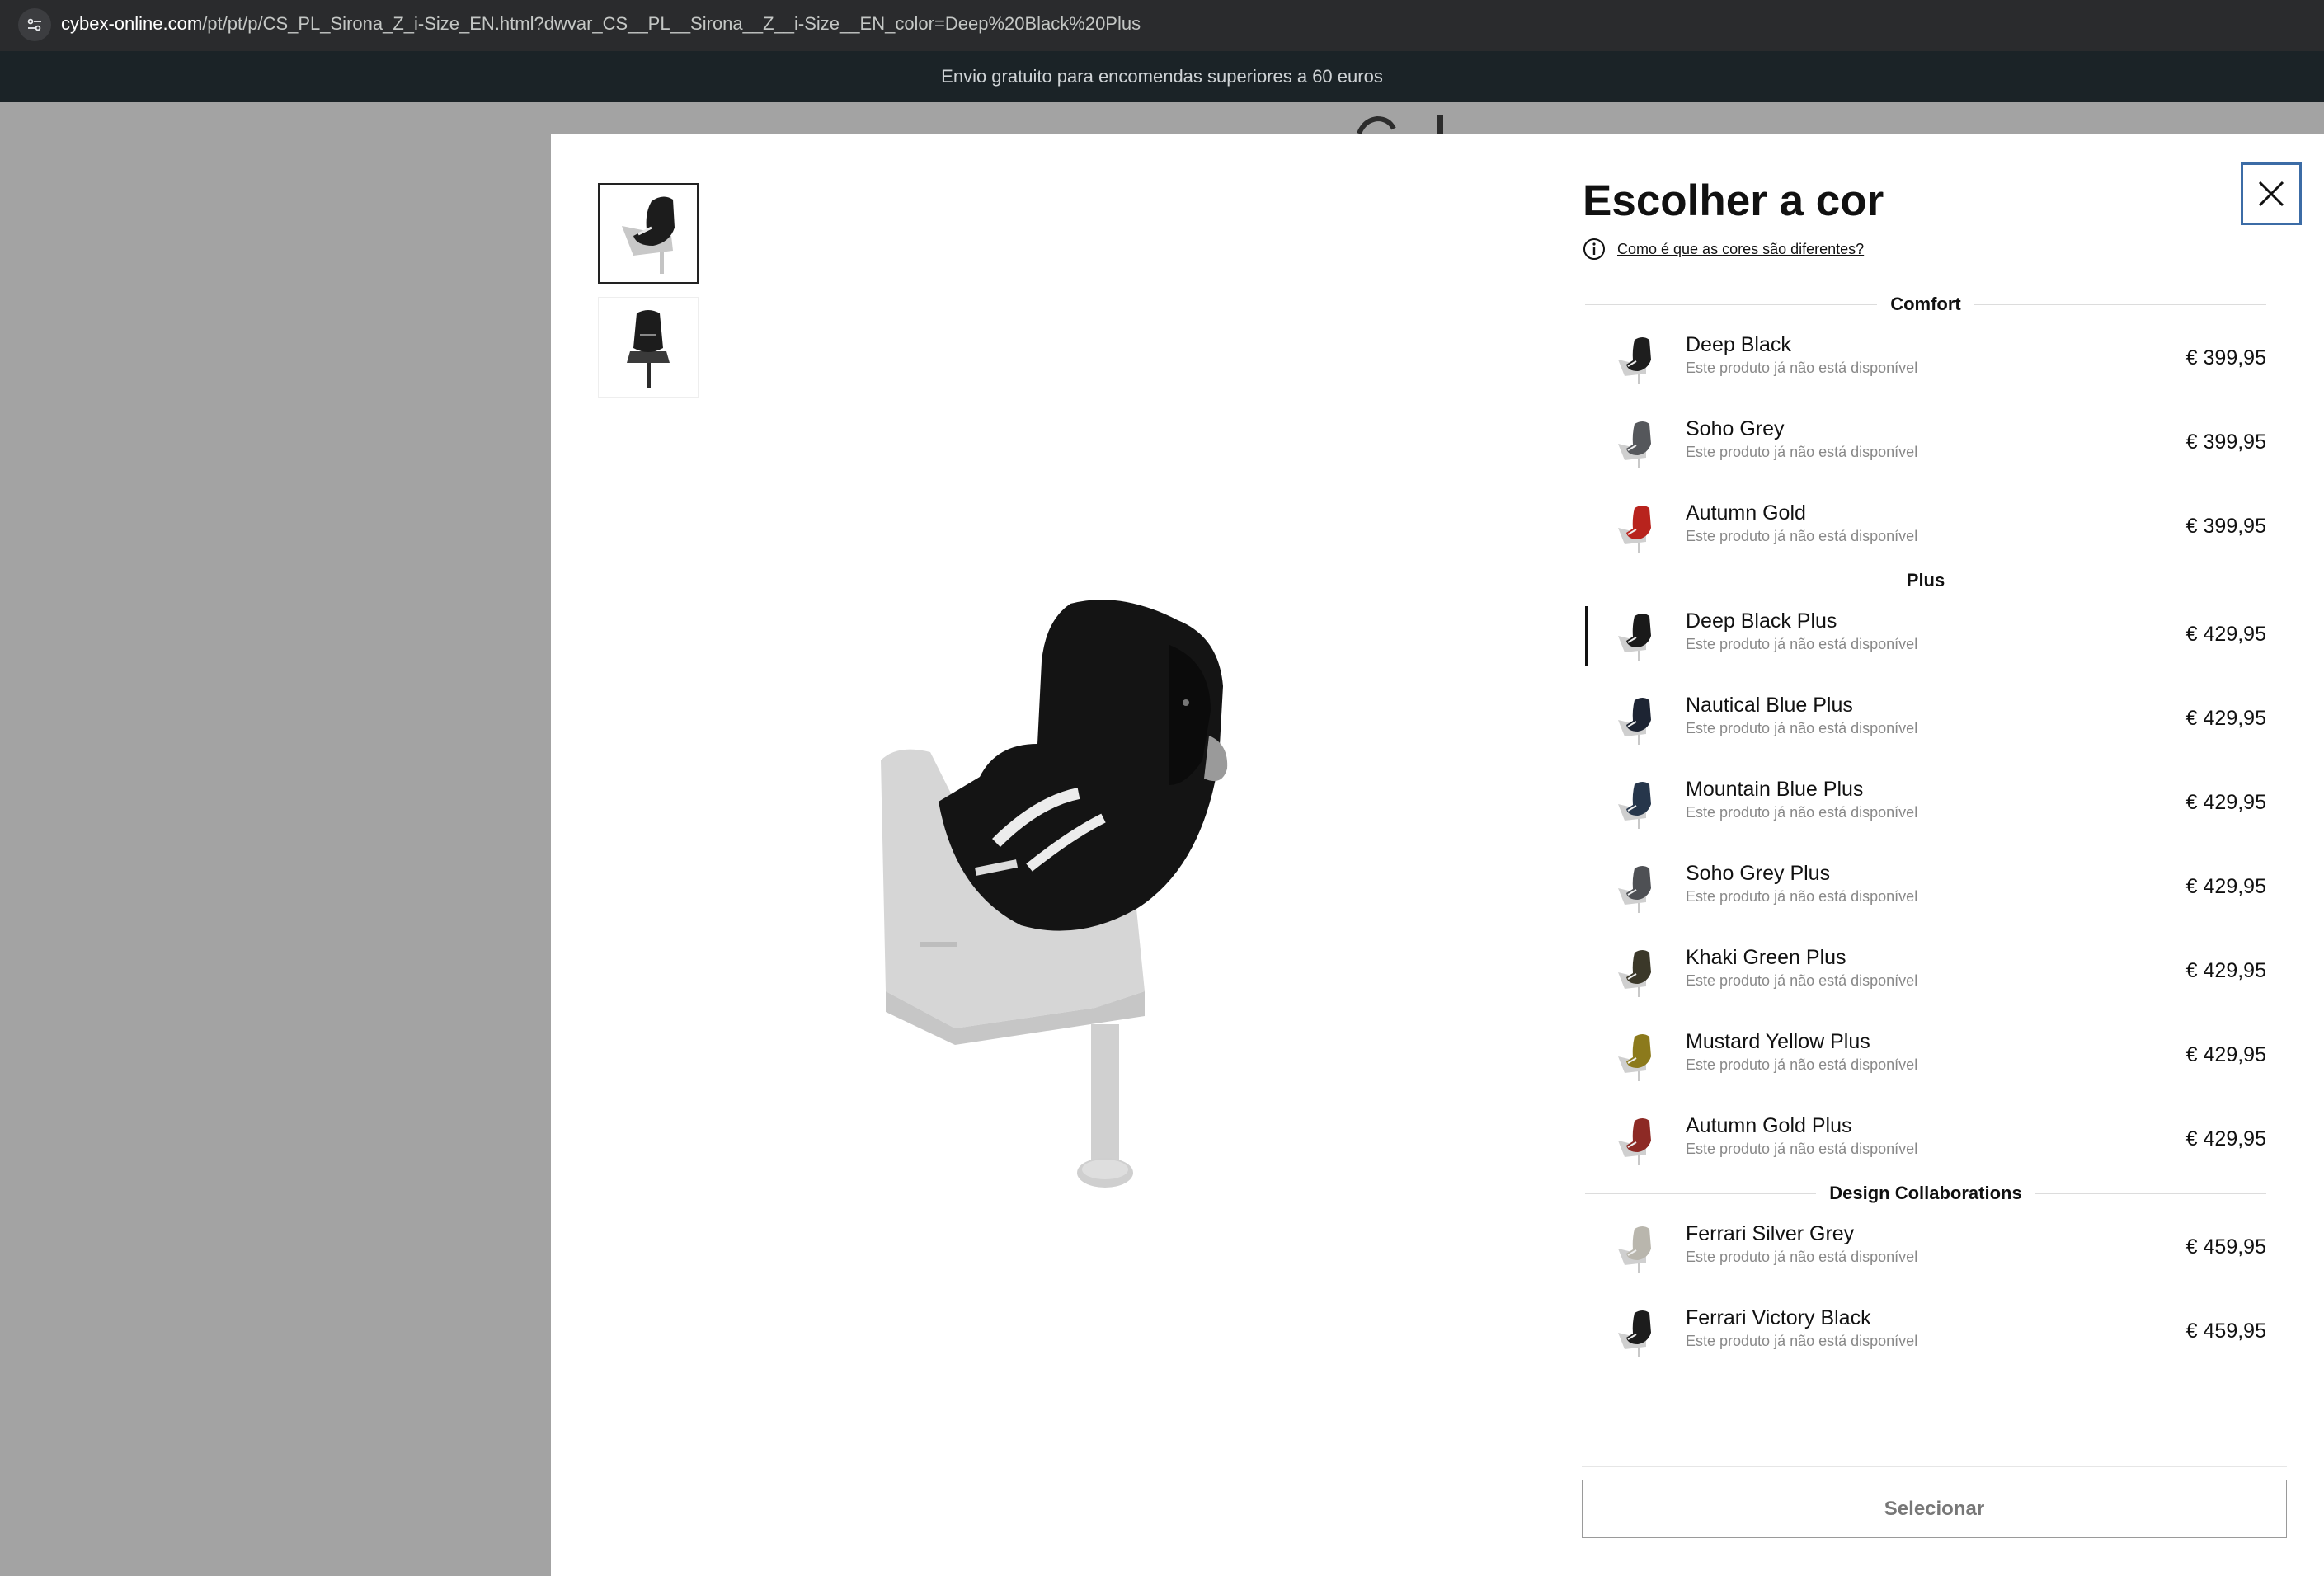 This screenshot has width=2324, height=1576. I want to click on group-header-design-collaborations: Design Collaborations, so click(1925, 1193).